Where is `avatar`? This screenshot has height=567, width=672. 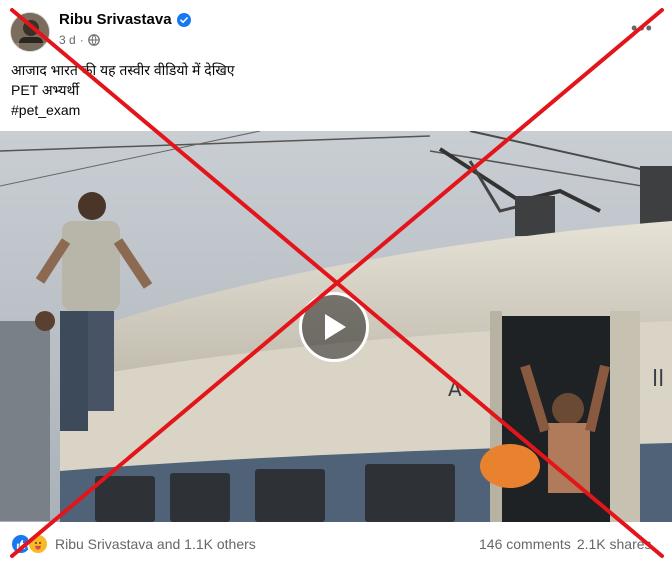
avatar is located at coordinates (30, 32).